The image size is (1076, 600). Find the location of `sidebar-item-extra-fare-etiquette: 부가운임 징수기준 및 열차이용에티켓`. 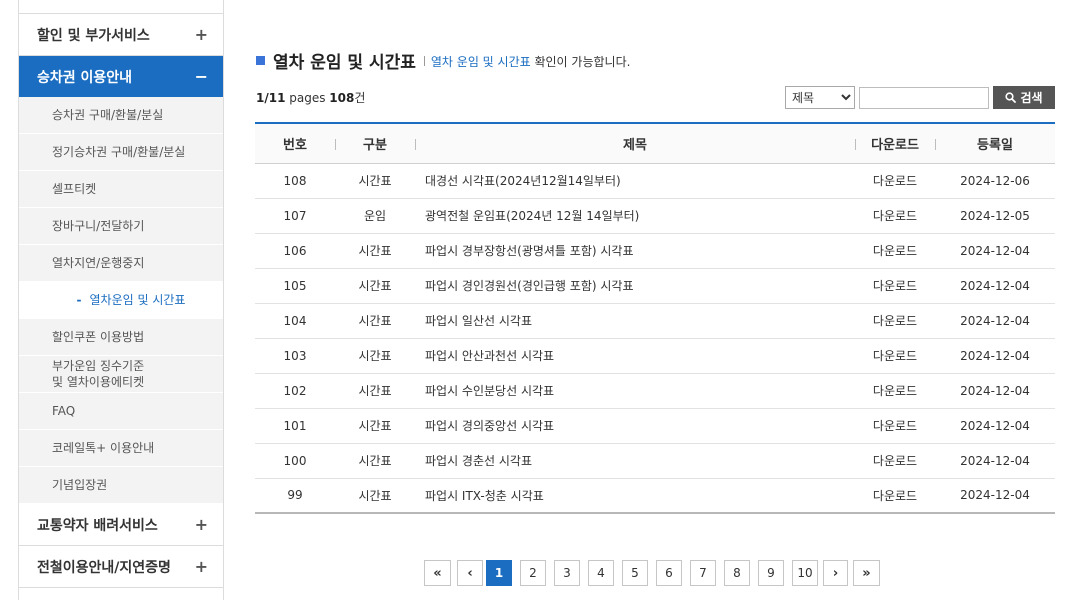

sidebar-item-extra-fare-etiquette: 부가운임 징수기준 및 열차이용에티켓 is located at coordinates (121, 374).